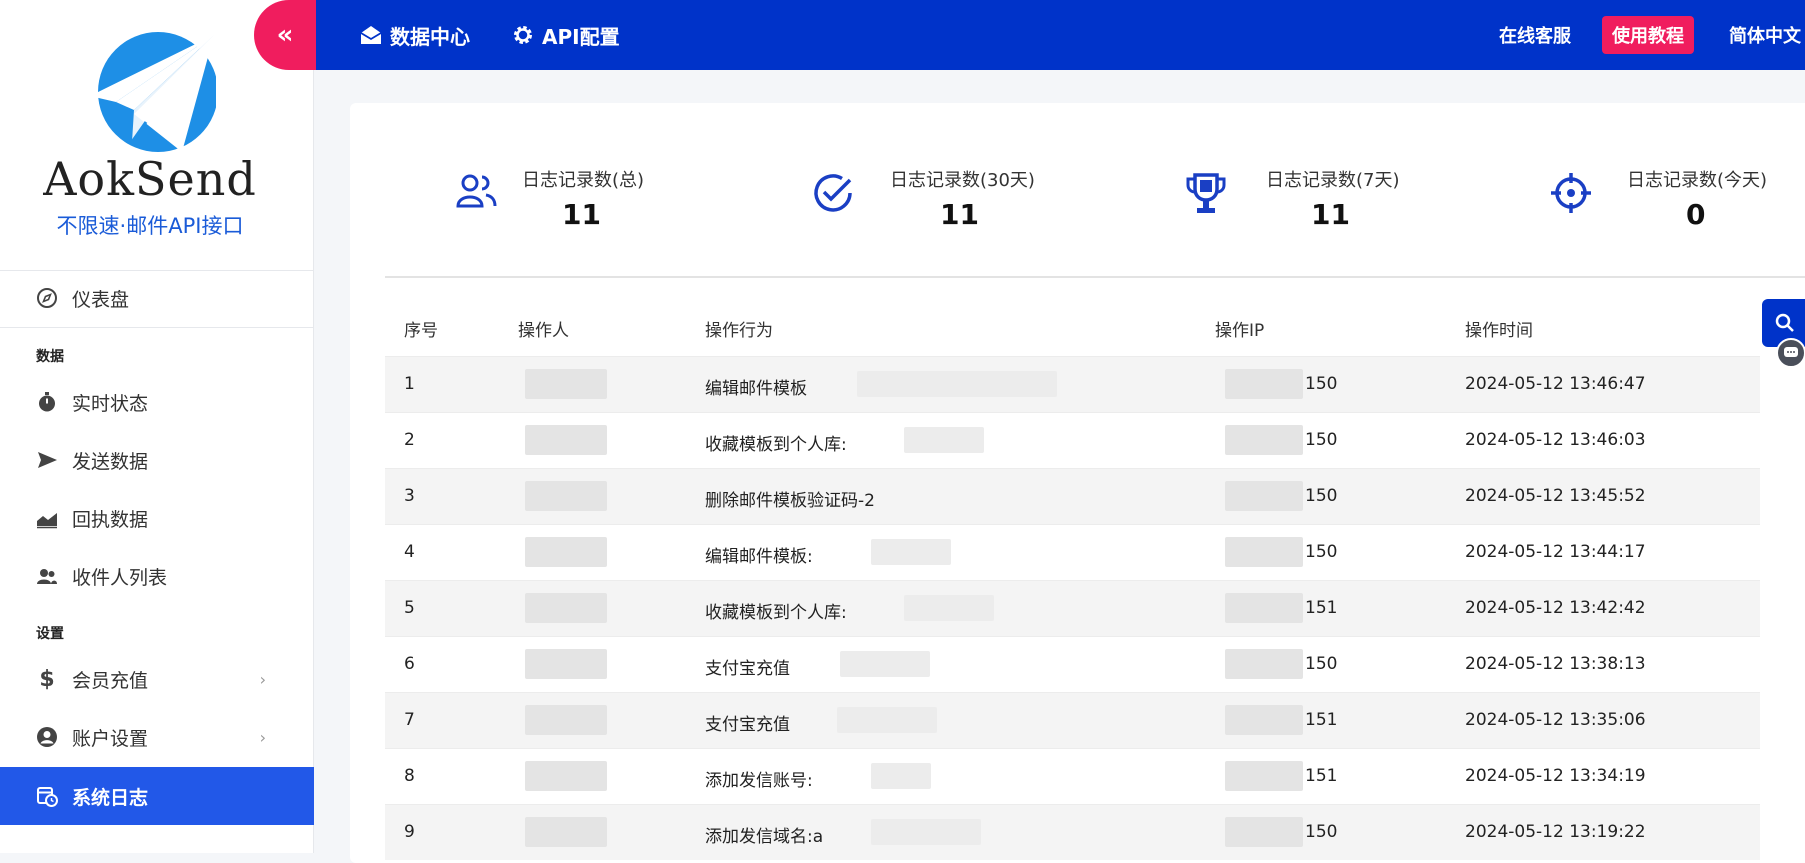 The width and height of the screenshot is (1805, 863). Describe the element at coordinates (1072, 496) in the screenshot. I see `table-row: 3 删除邮件模板验证码-2 150 2024-05-12 13:45:52` at that location.